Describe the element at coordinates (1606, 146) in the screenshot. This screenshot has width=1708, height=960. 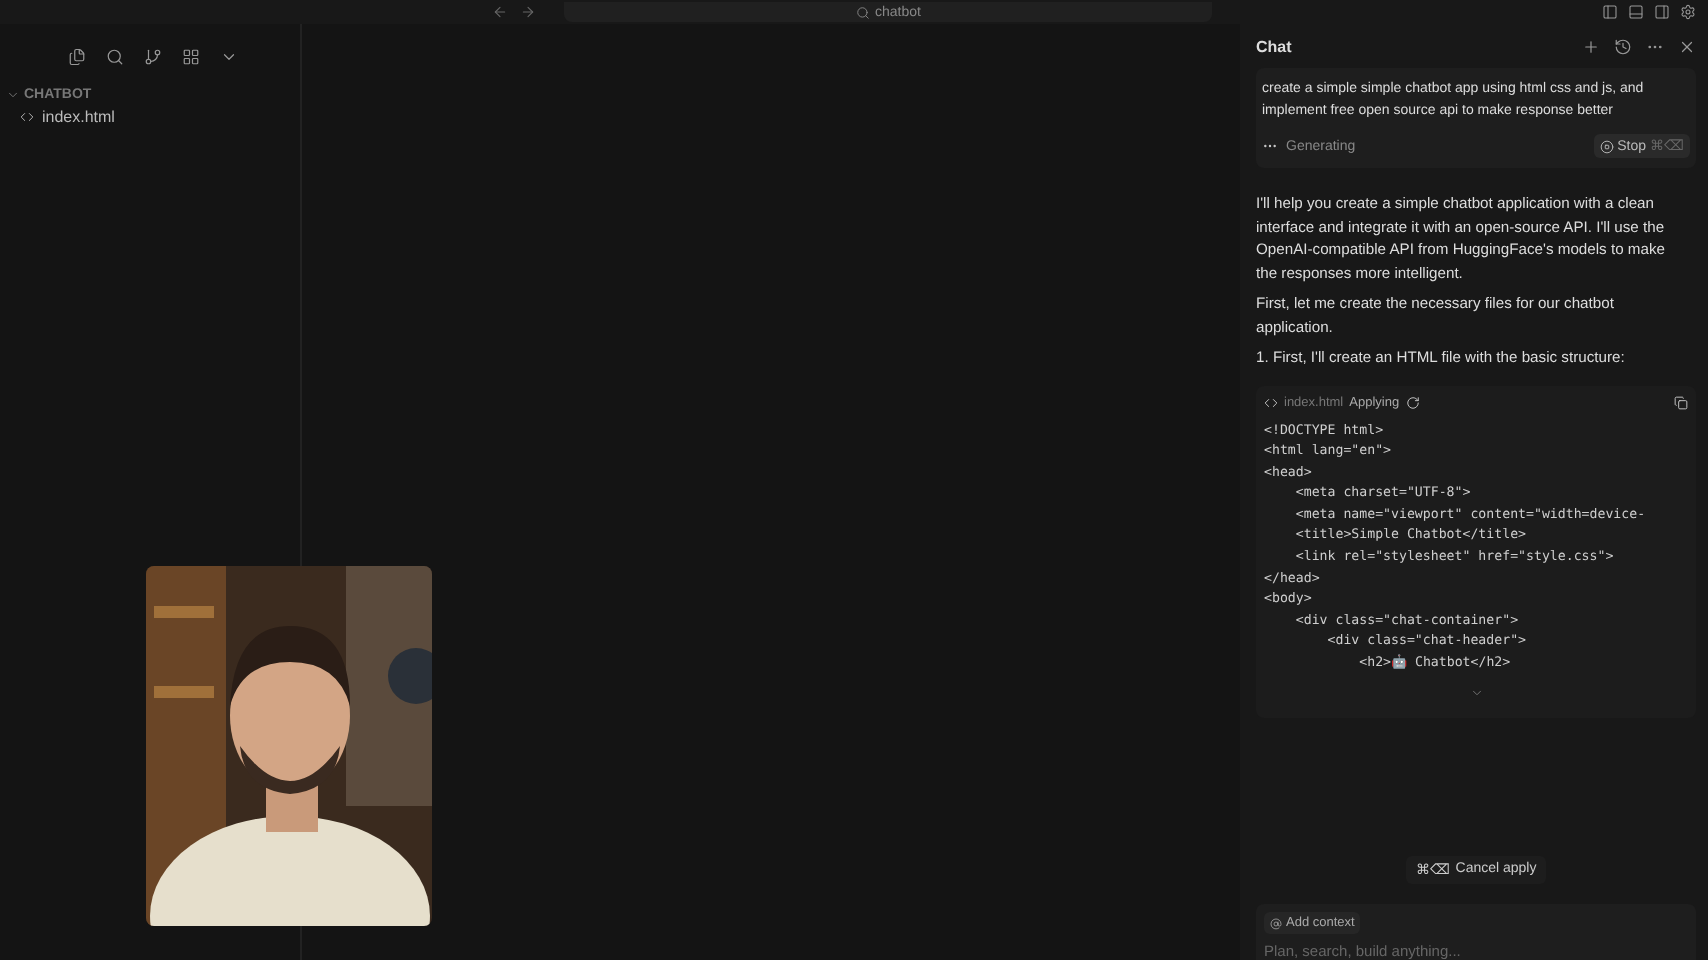
I see `stop-icon` at that location.